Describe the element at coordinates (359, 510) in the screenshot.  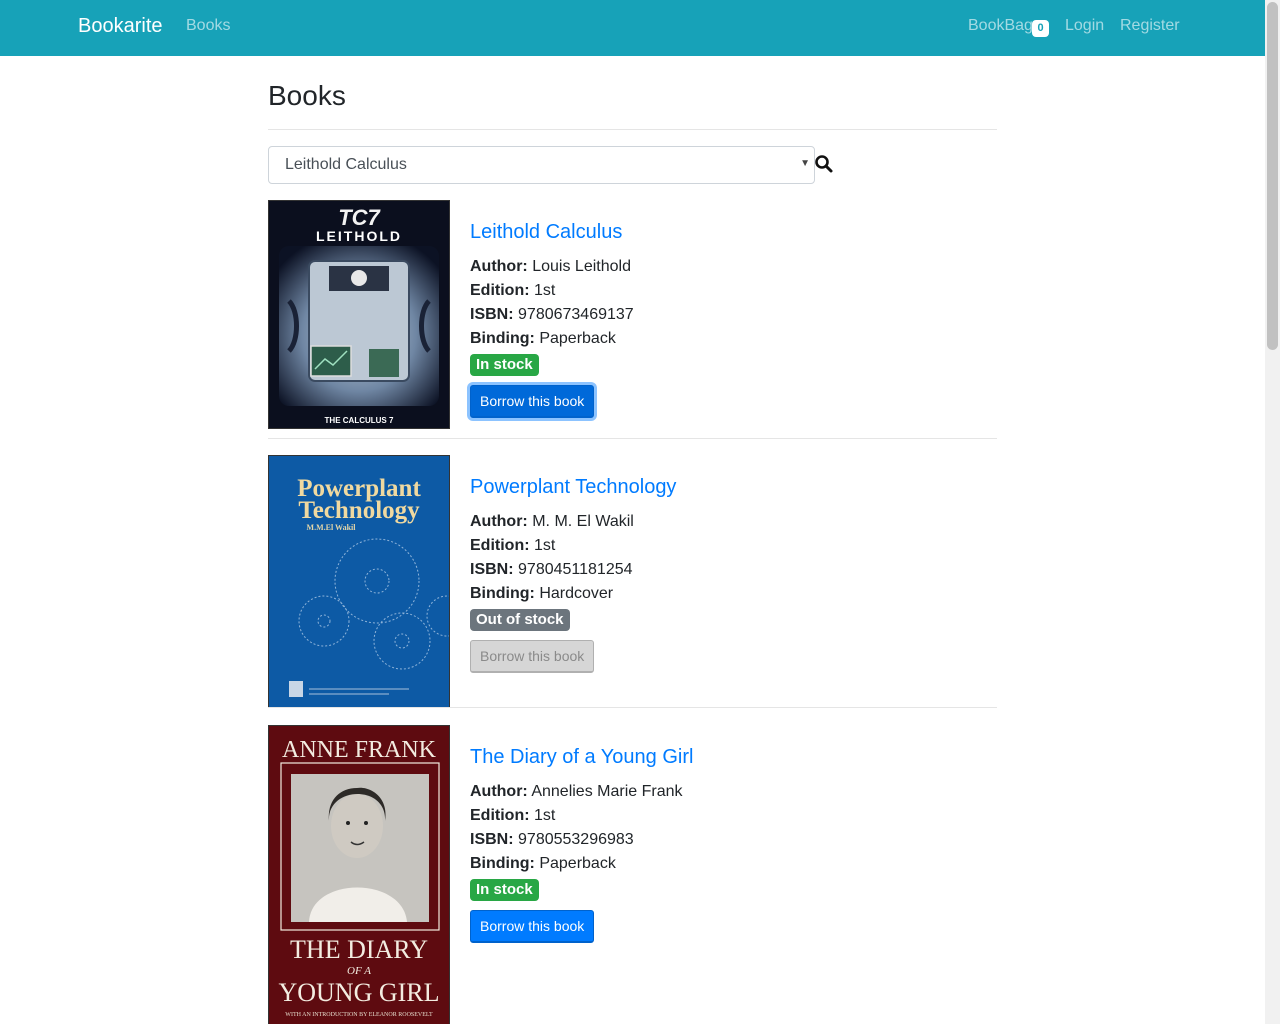
I see `cover-text: Technology` at that location.